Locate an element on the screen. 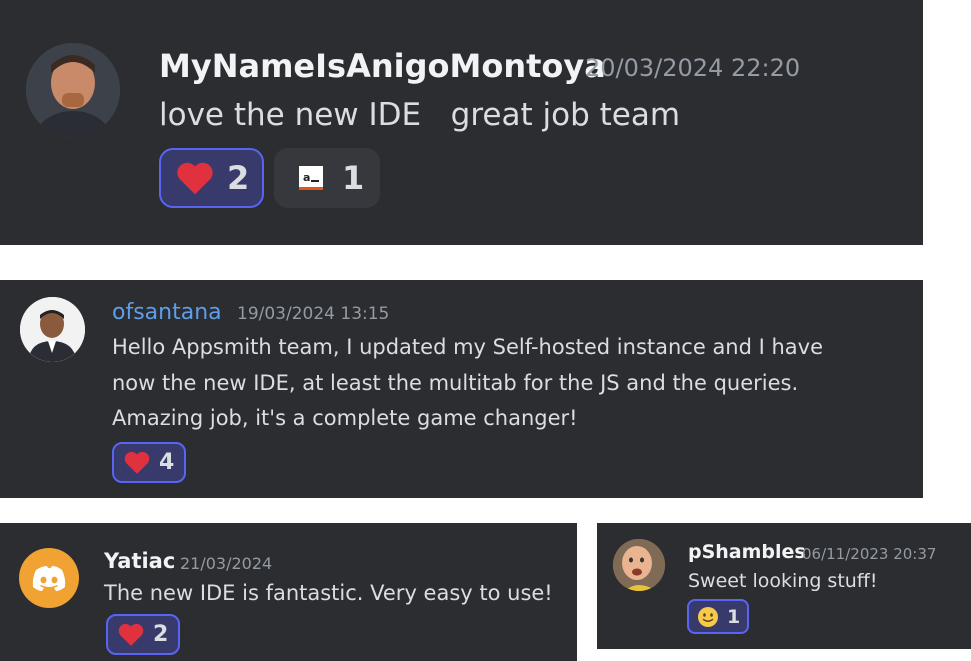 The image size is (971, 661). message-text: love the new IDE great job team is located at coordinates (420, 115).